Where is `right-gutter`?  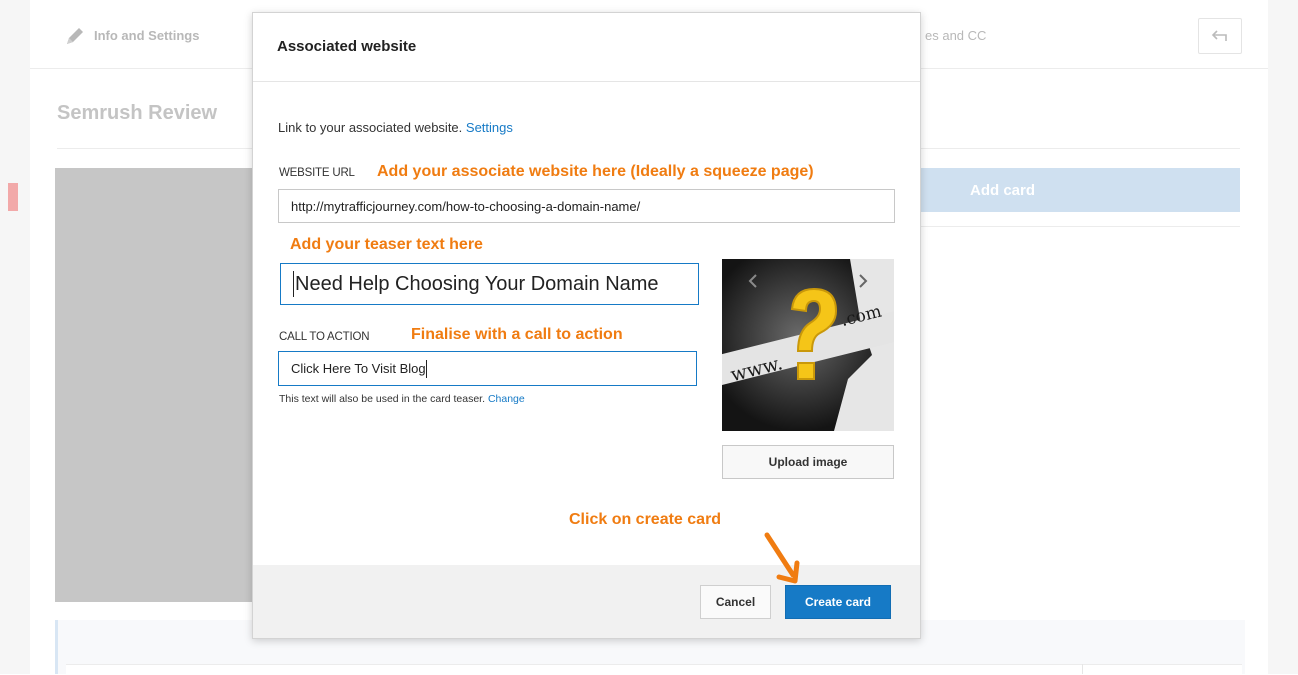
right-gutter is located at coordinates (1283, 337).